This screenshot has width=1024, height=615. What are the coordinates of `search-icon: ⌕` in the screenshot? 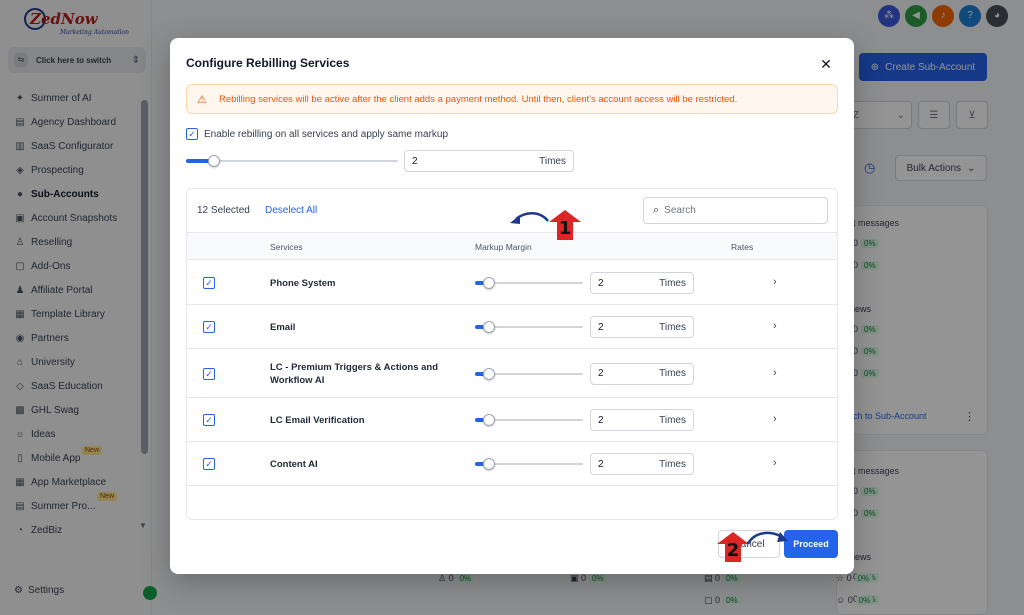 It's located at (656, 210).